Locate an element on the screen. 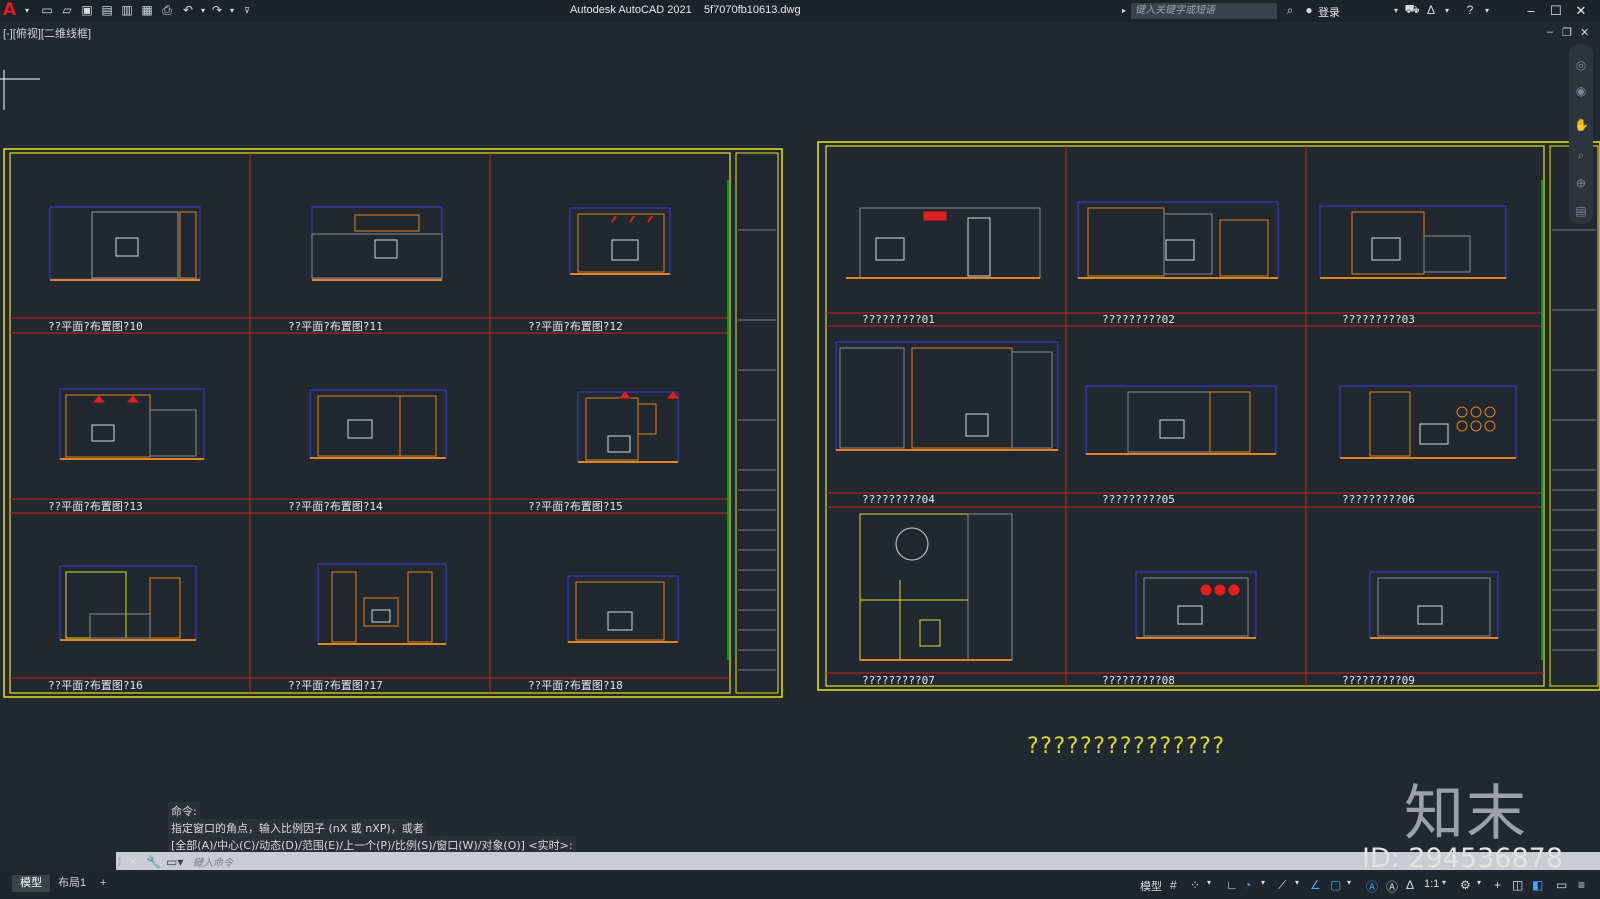 Image resolution: width=1600 pixels, height=899 pixels. sheet-title-16: ??平面?布置图?16 is located at coordinates (95, 685).